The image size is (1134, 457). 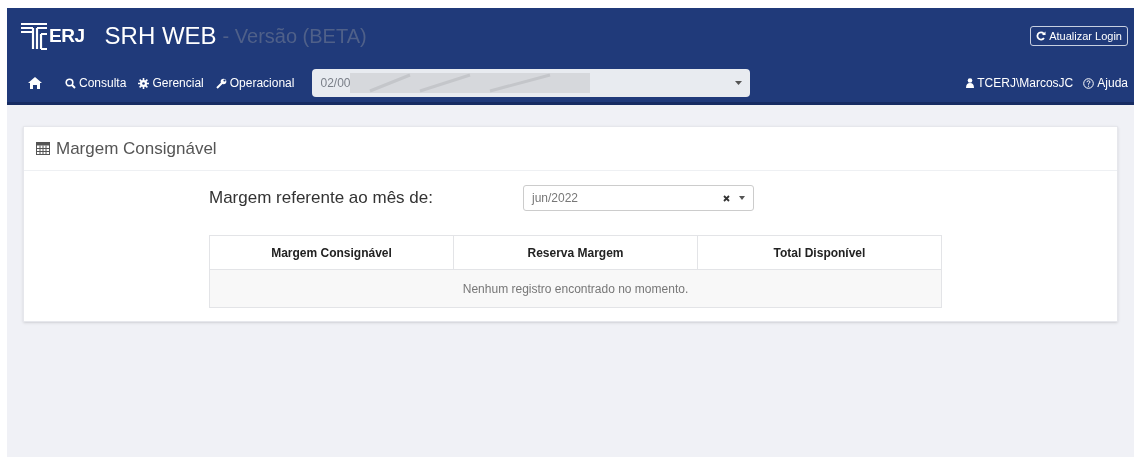 What do you see at coordinates (555, 198) in the screenshot?
I see `select-value: jun/2022` at bounding box center [555, 198].